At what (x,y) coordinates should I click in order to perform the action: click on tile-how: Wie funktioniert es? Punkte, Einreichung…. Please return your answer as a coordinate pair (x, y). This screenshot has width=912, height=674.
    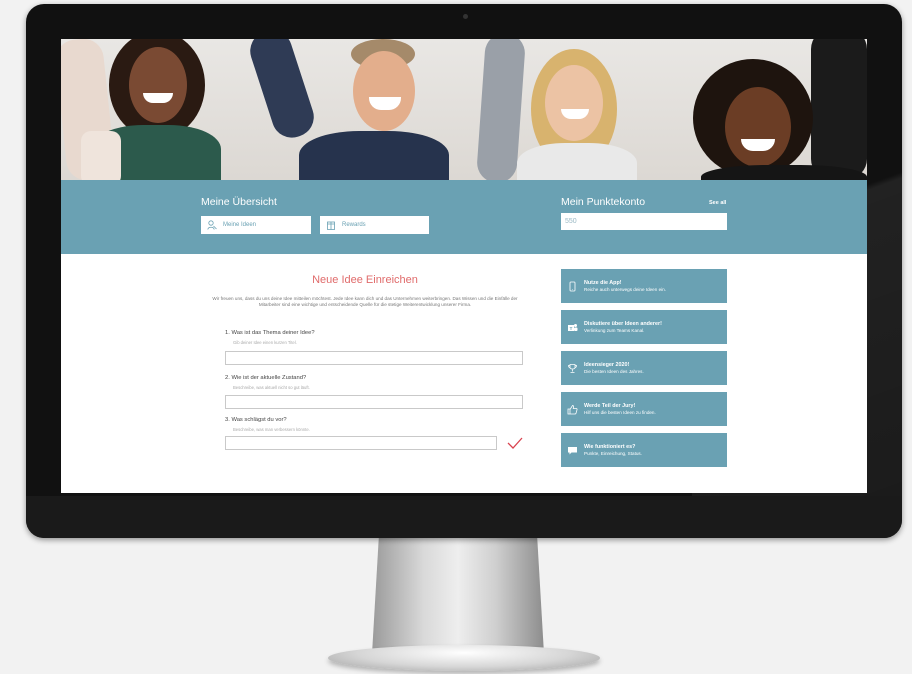
    Looking at the image, I should click on (644, 450).